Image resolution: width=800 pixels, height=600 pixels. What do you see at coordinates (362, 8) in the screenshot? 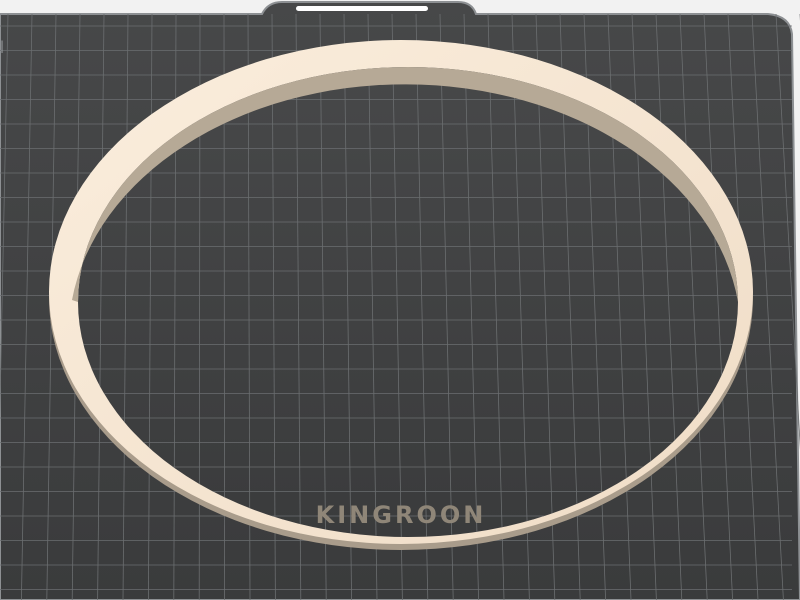
I see `build-plate-notch-handle` at bounding box center [362, 8].